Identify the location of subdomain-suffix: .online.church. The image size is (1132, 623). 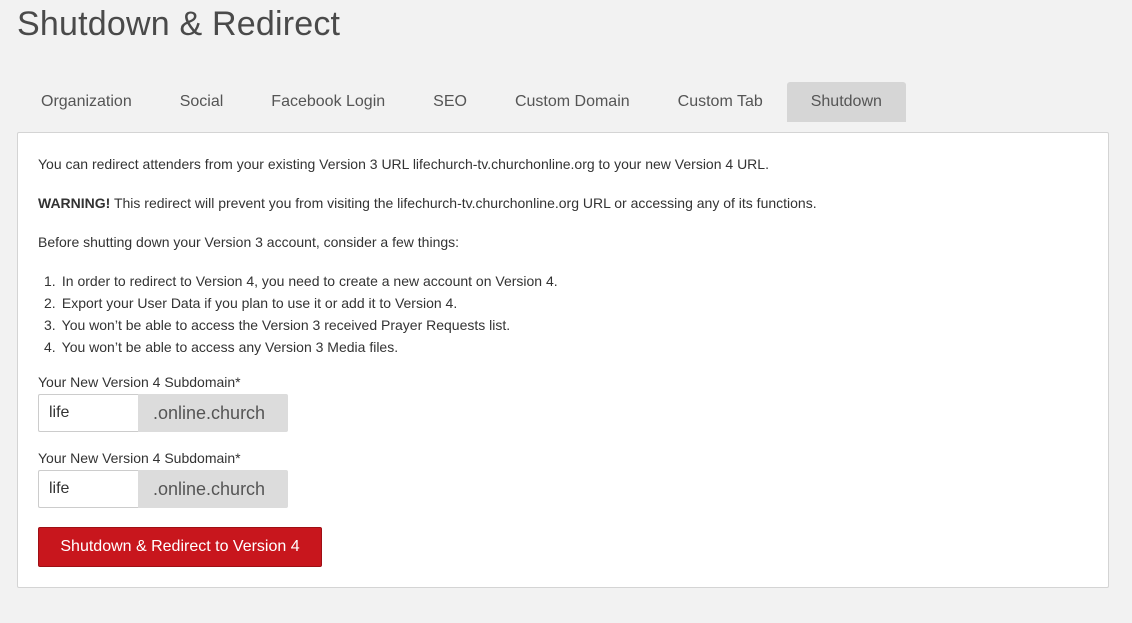
(213, 413).